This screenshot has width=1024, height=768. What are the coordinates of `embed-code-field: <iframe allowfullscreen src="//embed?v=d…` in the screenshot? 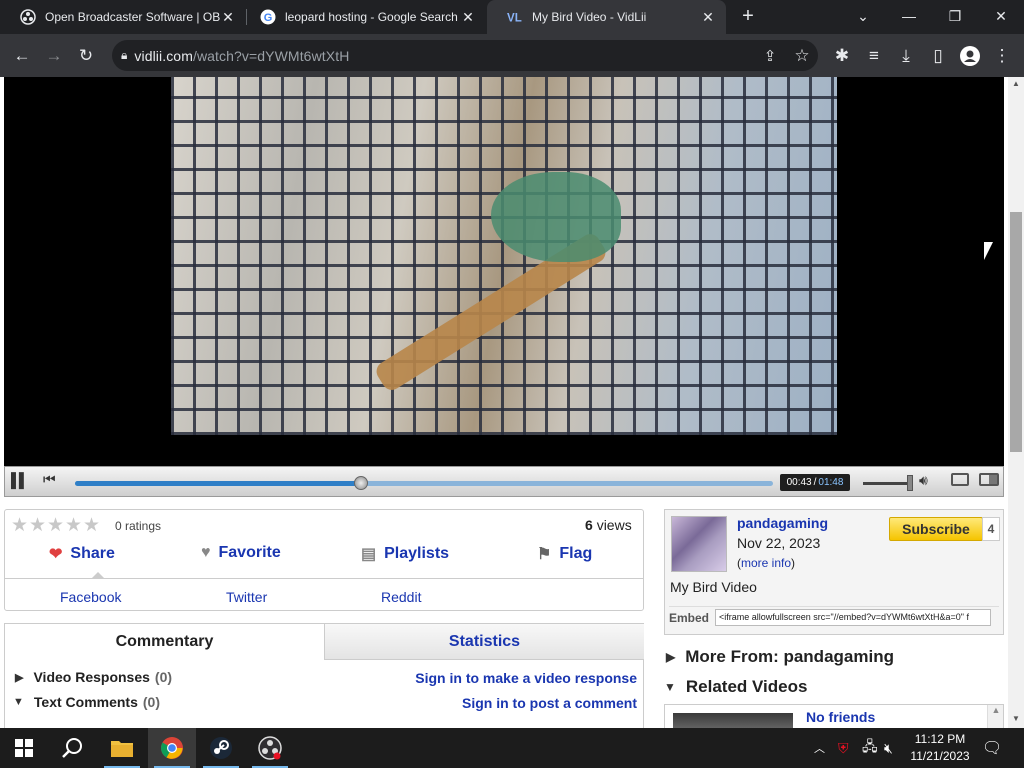 It's located at (853, 617).